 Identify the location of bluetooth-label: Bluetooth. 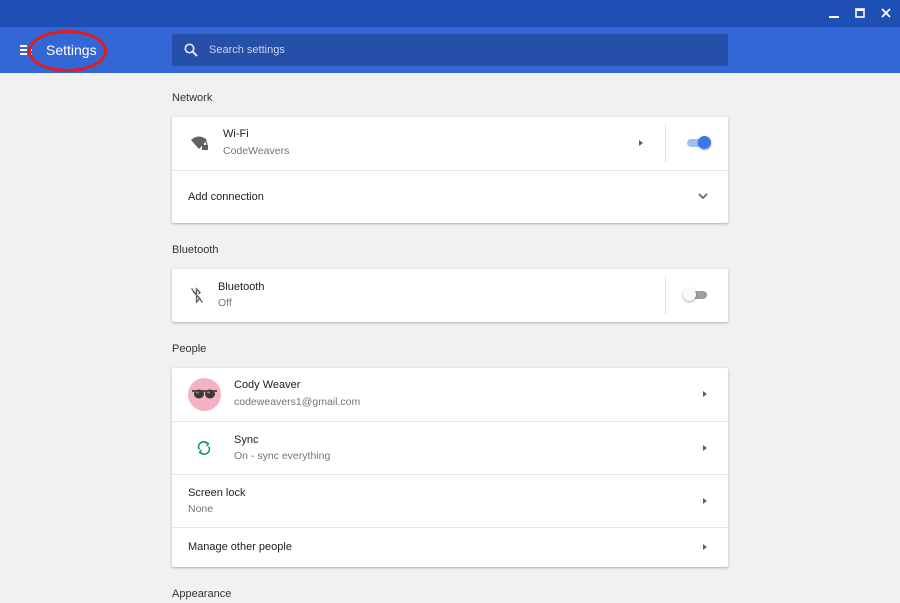
(241, 287).